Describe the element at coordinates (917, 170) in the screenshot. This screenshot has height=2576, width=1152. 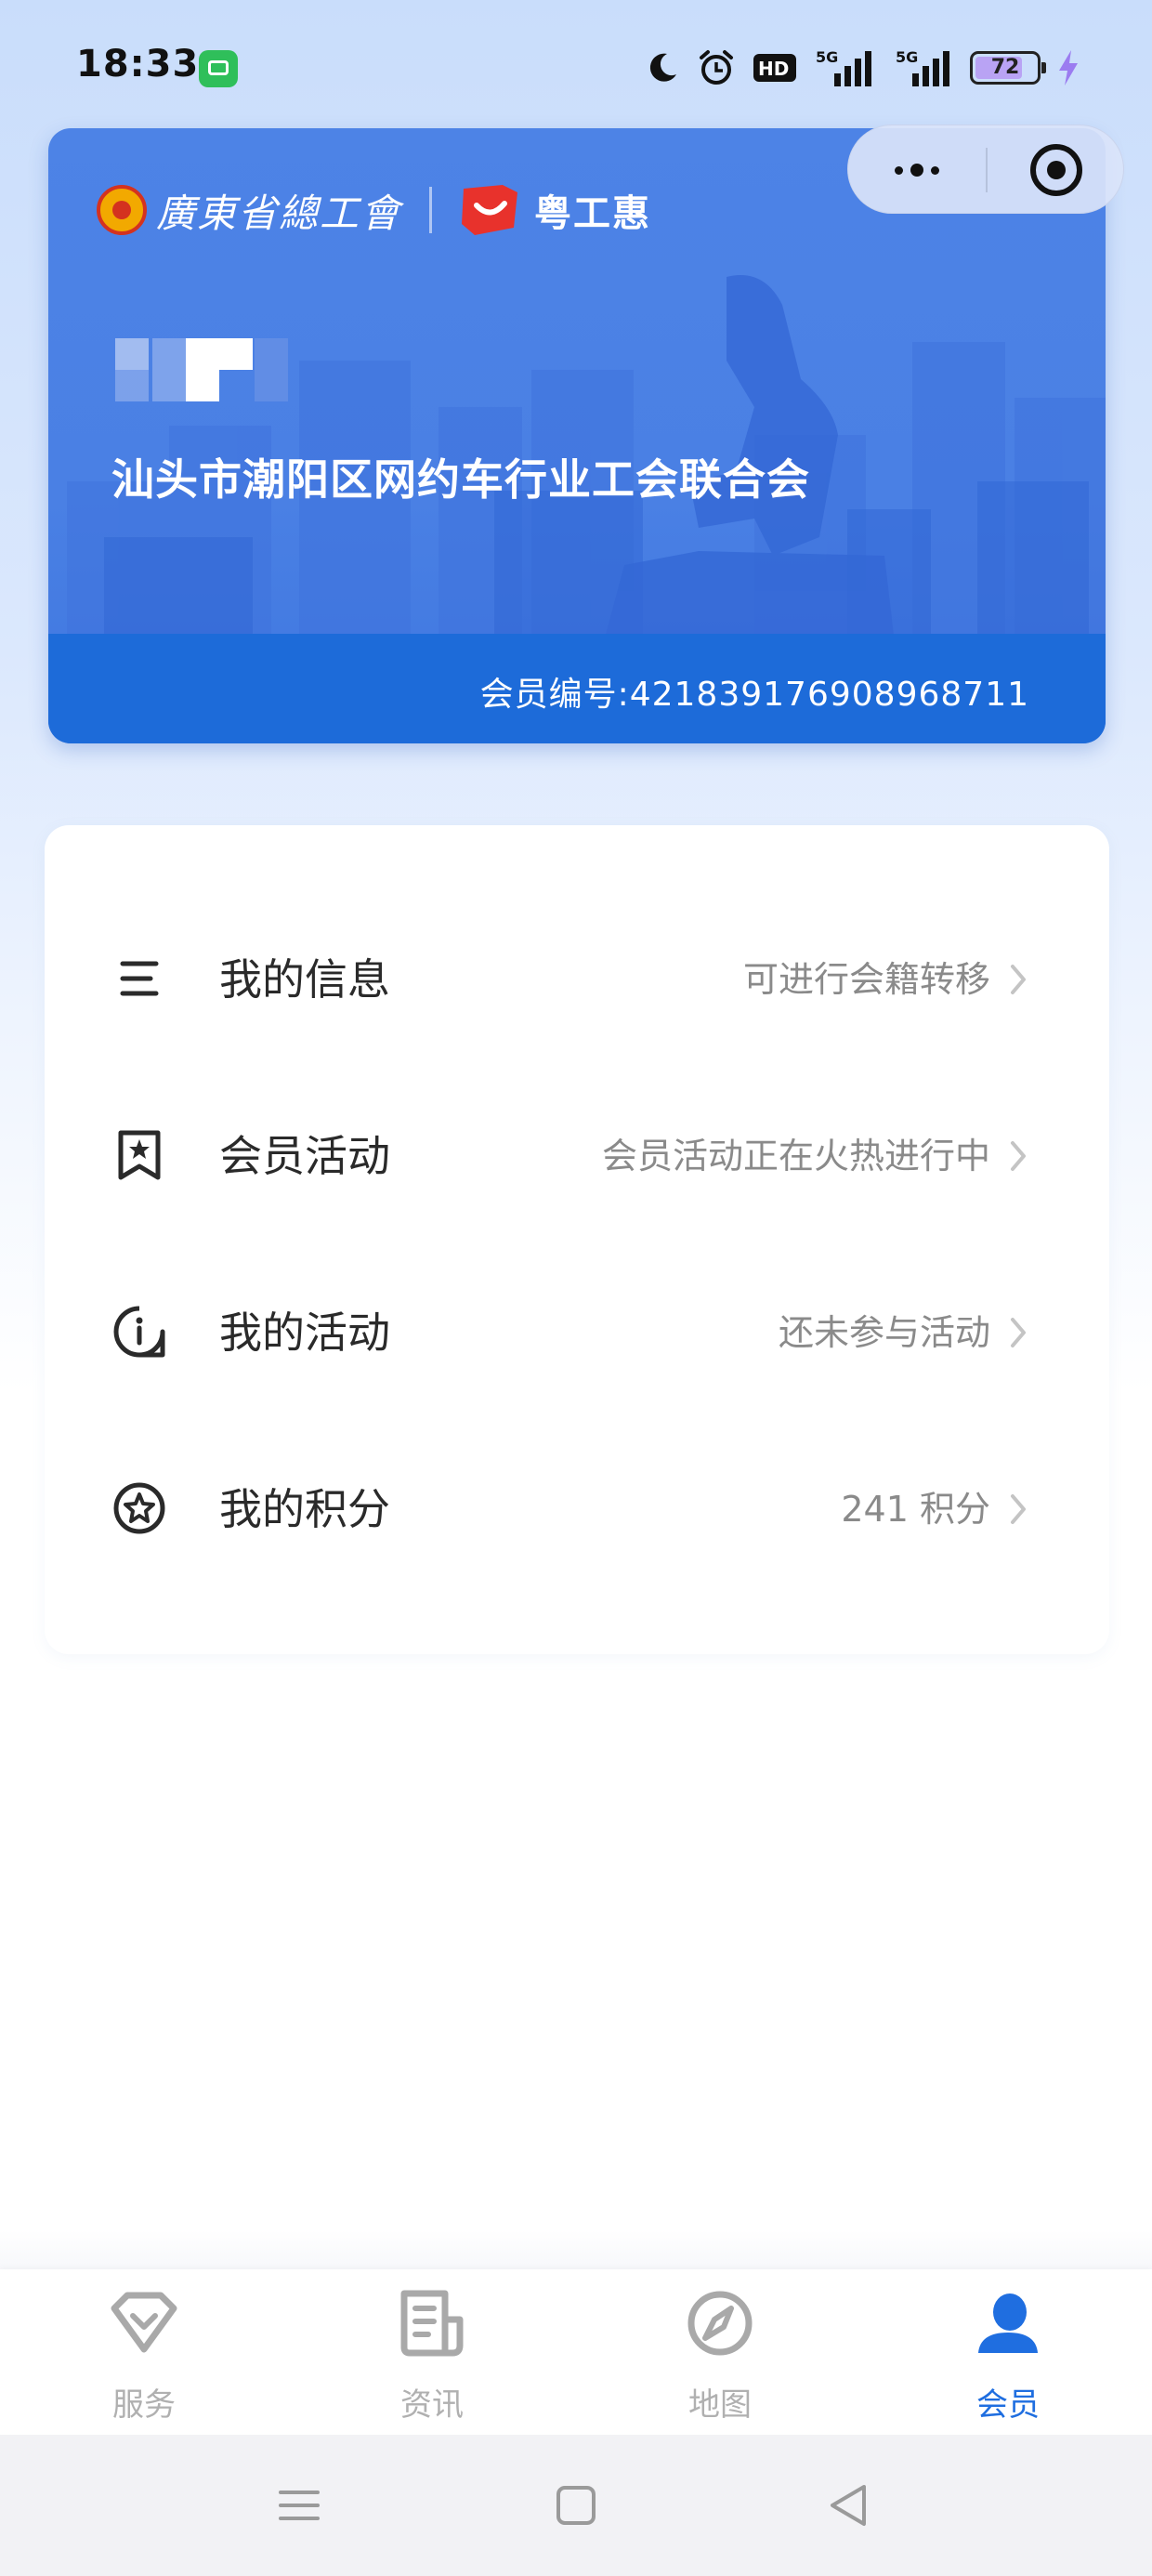
I see `more-dots-icon` at that location.